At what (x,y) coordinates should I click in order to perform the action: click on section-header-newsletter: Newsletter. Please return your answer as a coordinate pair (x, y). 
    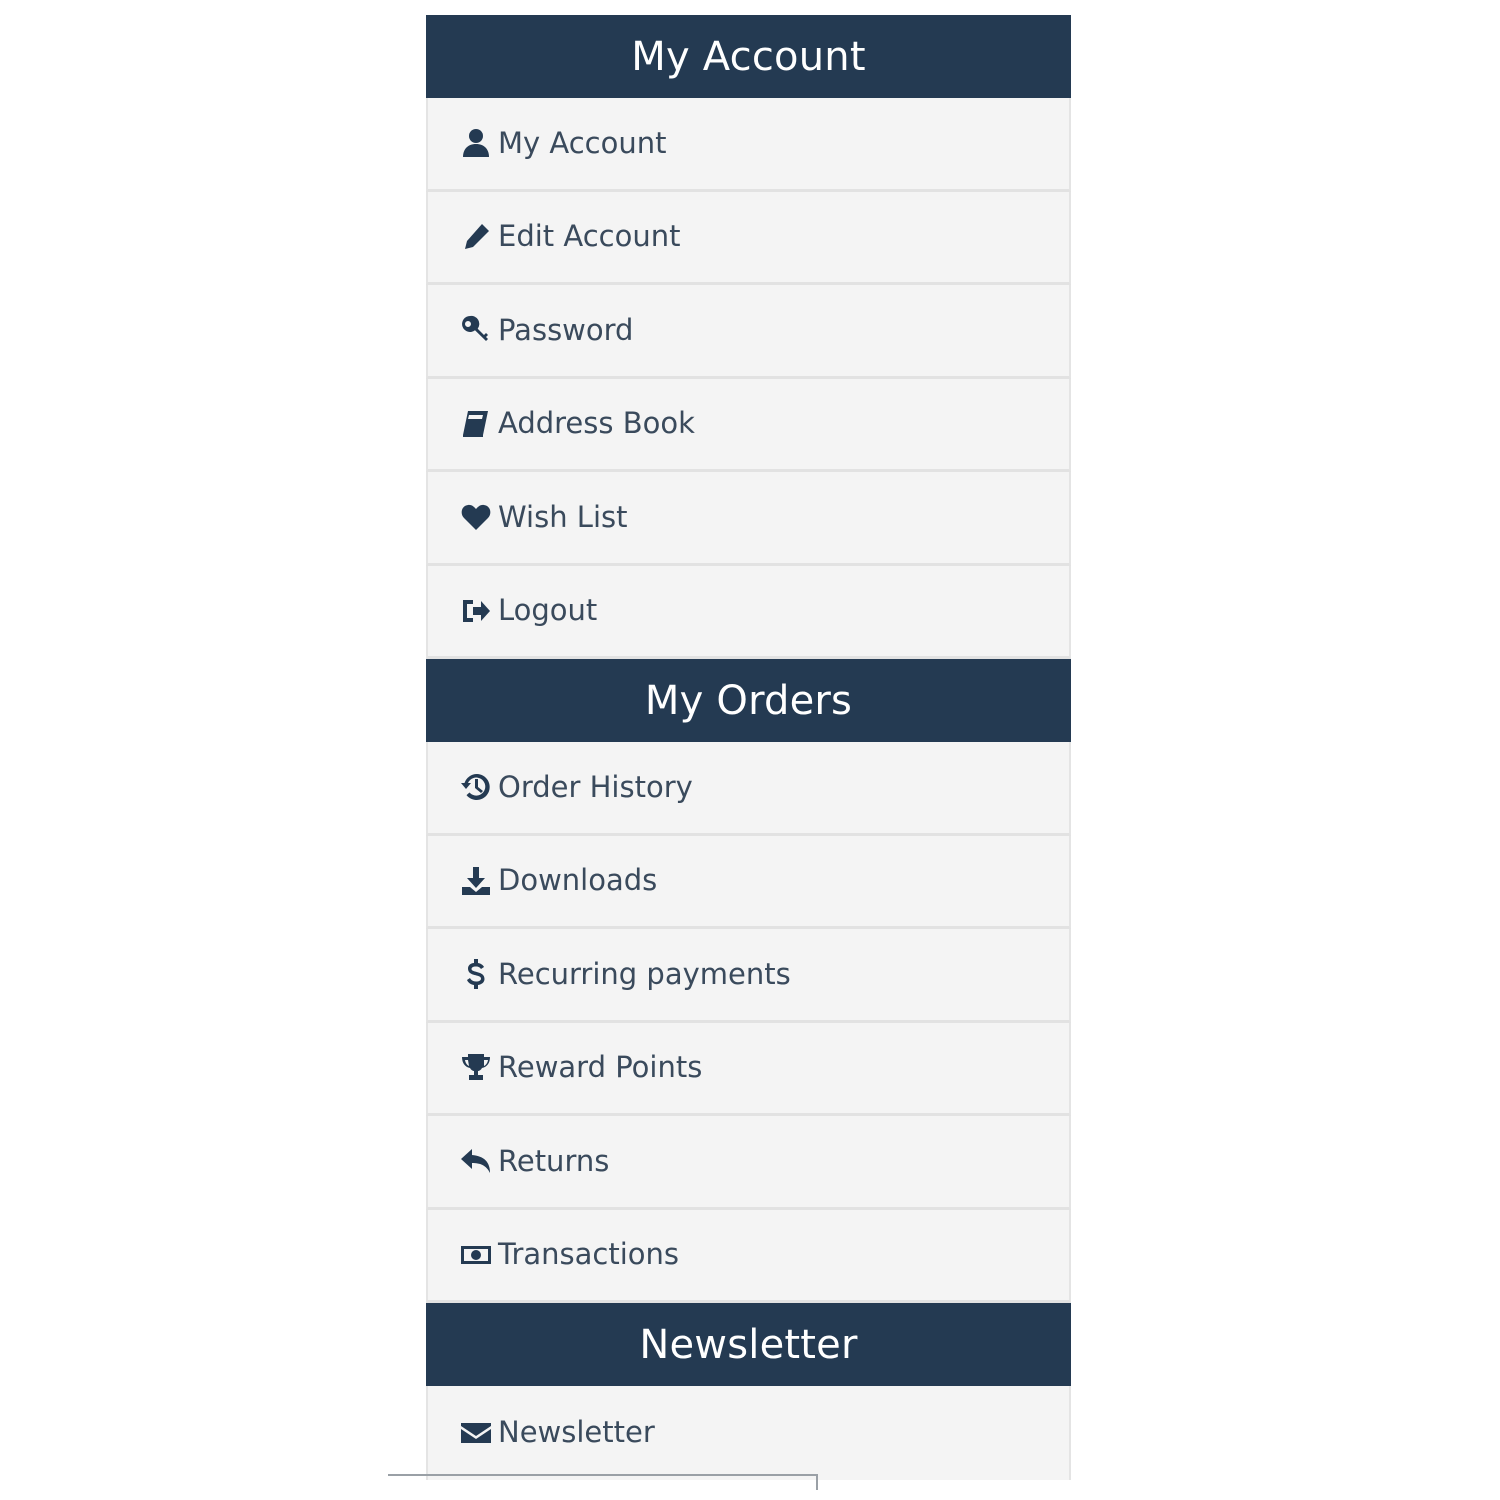
    Looking at the image, I should click on (748, 1344).